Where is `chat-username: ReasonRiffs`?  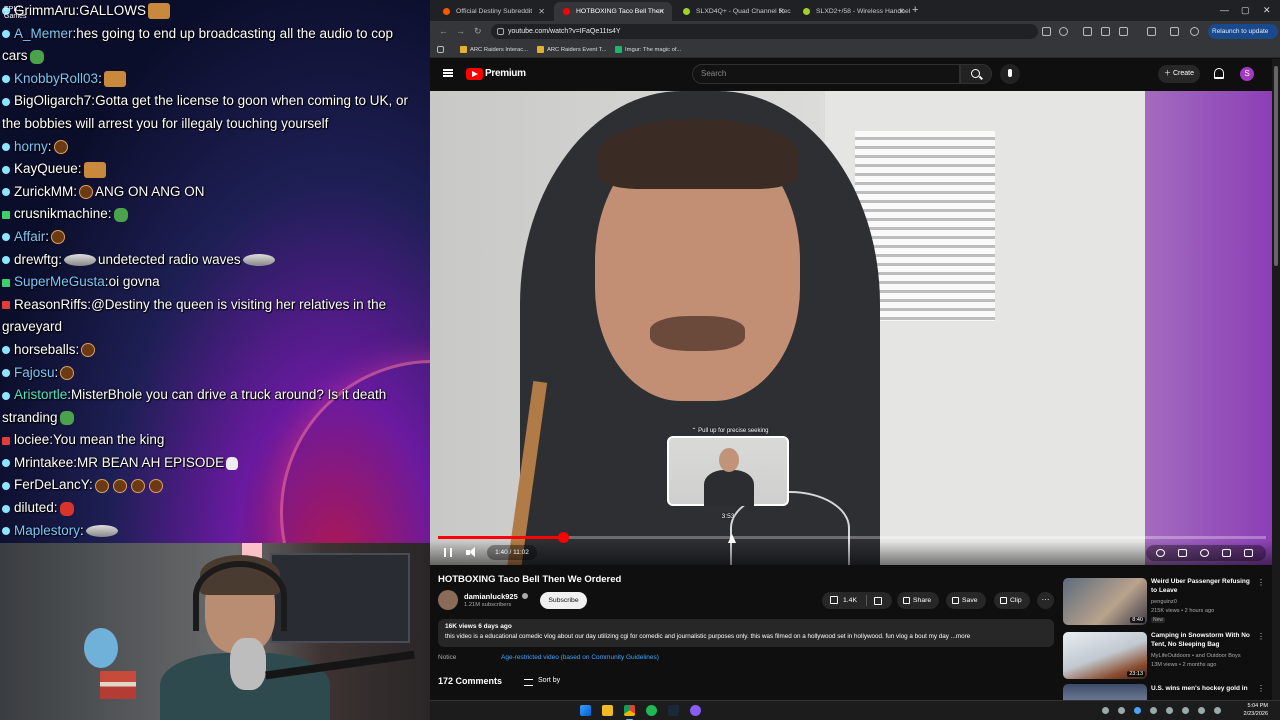
chat-username: ReasonRiffs is located at coordinates (50, 304).